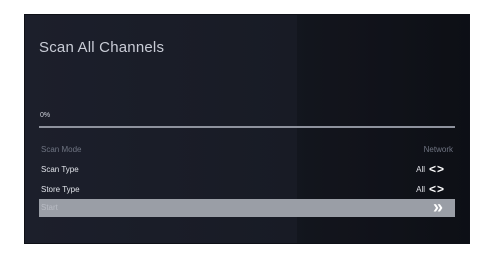 The width and height of the screenshot is (483, 257). What do you see at coordinates (49, 207) in the screenshot?
I see `start-label: Start` at bounding box center [49, 207].